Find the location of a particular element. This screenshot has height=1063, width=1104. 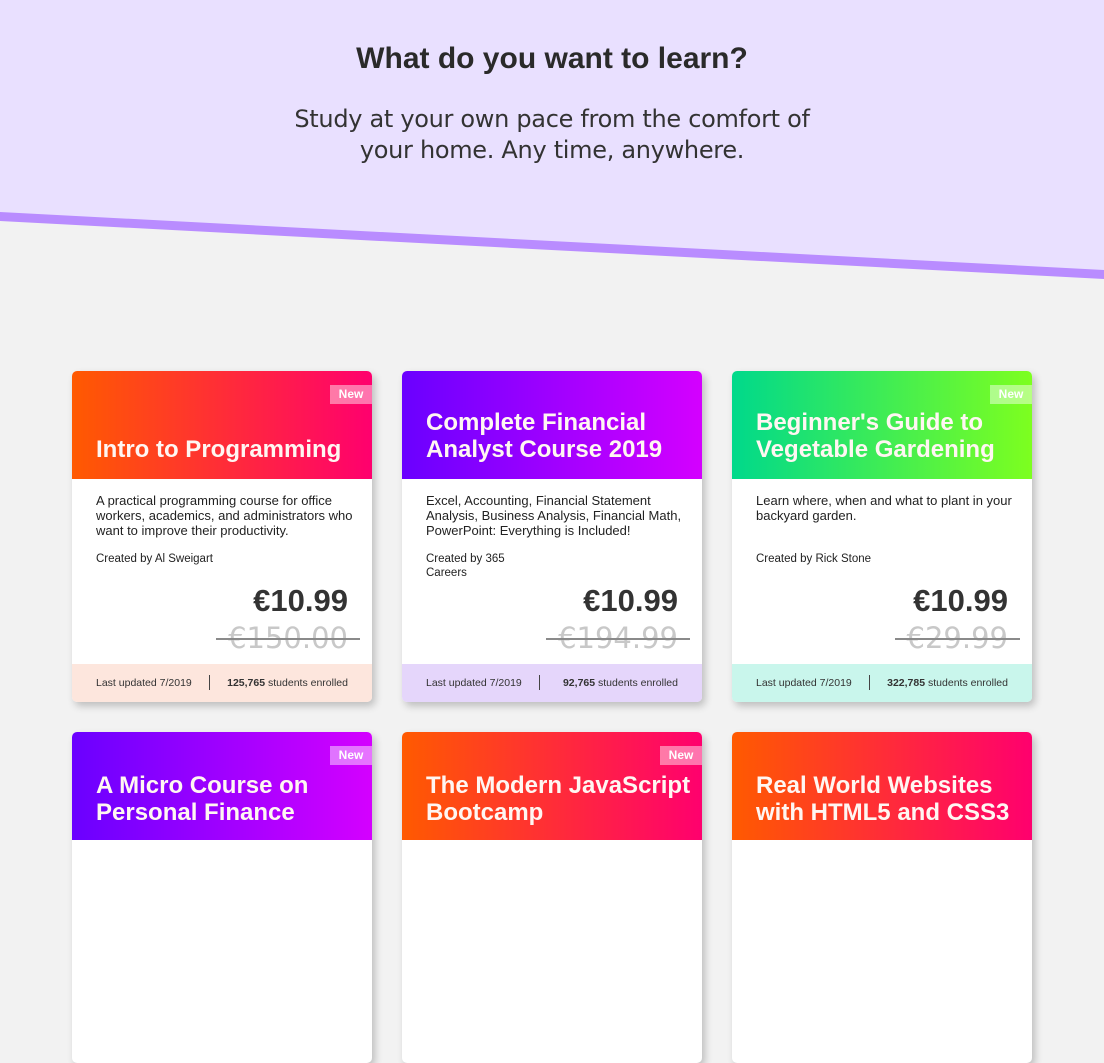

course-title: Complete Financial Analyst Course 2019 is located at coordinates (558, 436).